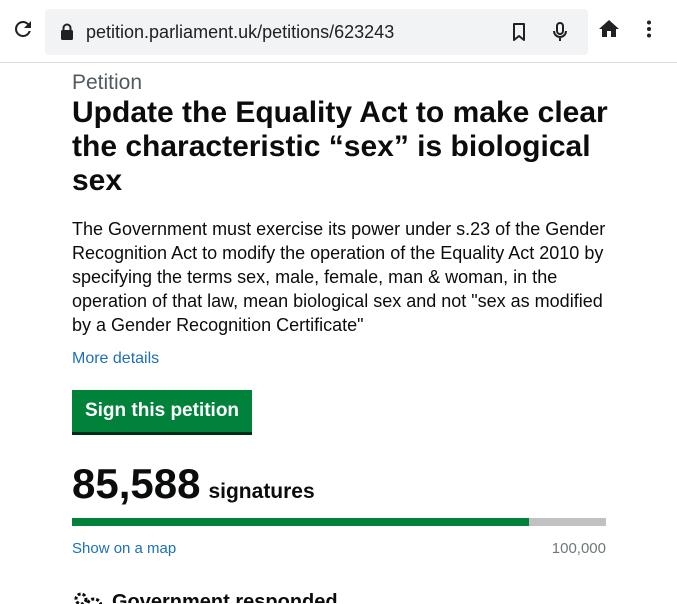 Image resolution: width=677 pixels, height=604 pixels. I want to click on more-vert-icon, so click(649, 29).